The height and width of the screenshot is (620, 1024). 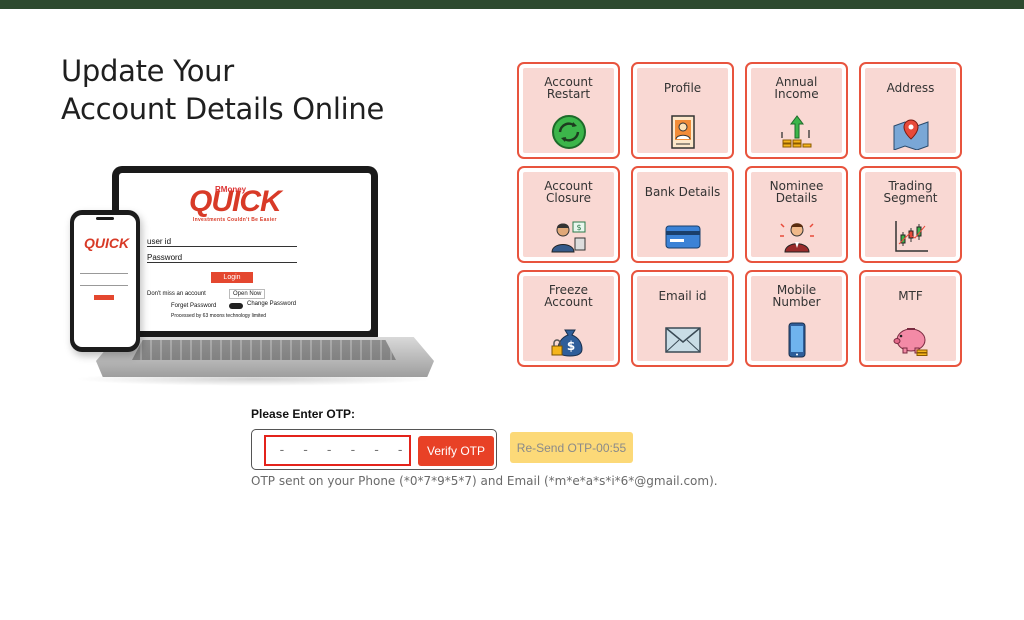 What do you see at coordinates (105, 218) in the screenshot?
I see `phone-notch` at bounding box center [105, 218].